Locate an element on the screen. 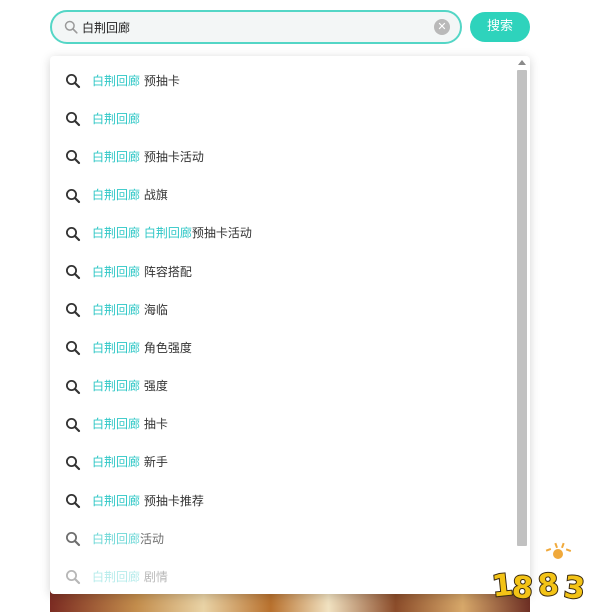 The width and height of the screenshot is (600, 612). suggestion-item: 白荆回廊 is located at coordinates (281, 118).